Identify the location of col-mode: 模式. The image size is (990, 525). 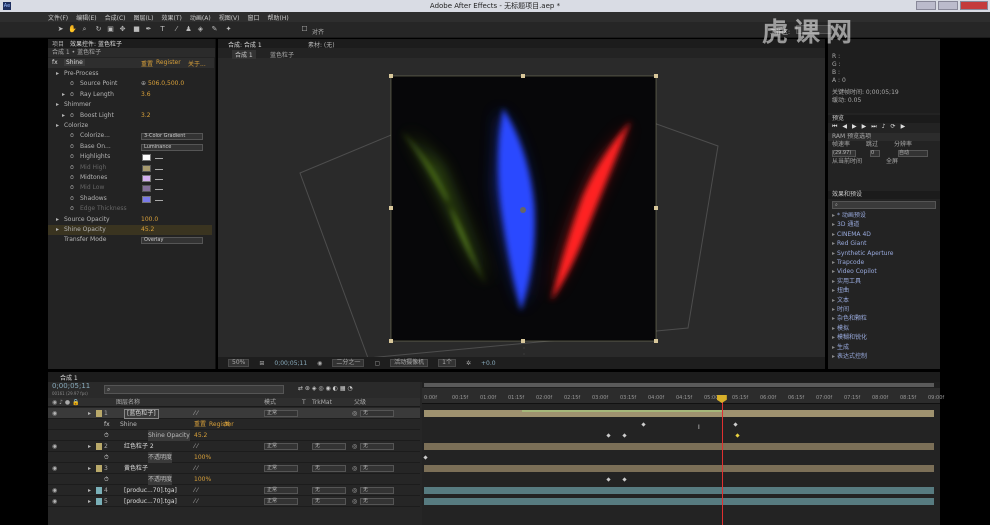
(270, 402).